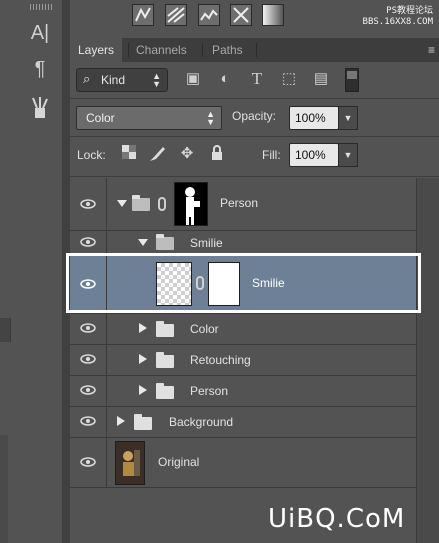 The height and width of the screenshot is (543, 439). What do you see at coordinates (187, 154) in the screenshot?
I see `lock-position-icon: ✥` at bounding box center [187, 154].